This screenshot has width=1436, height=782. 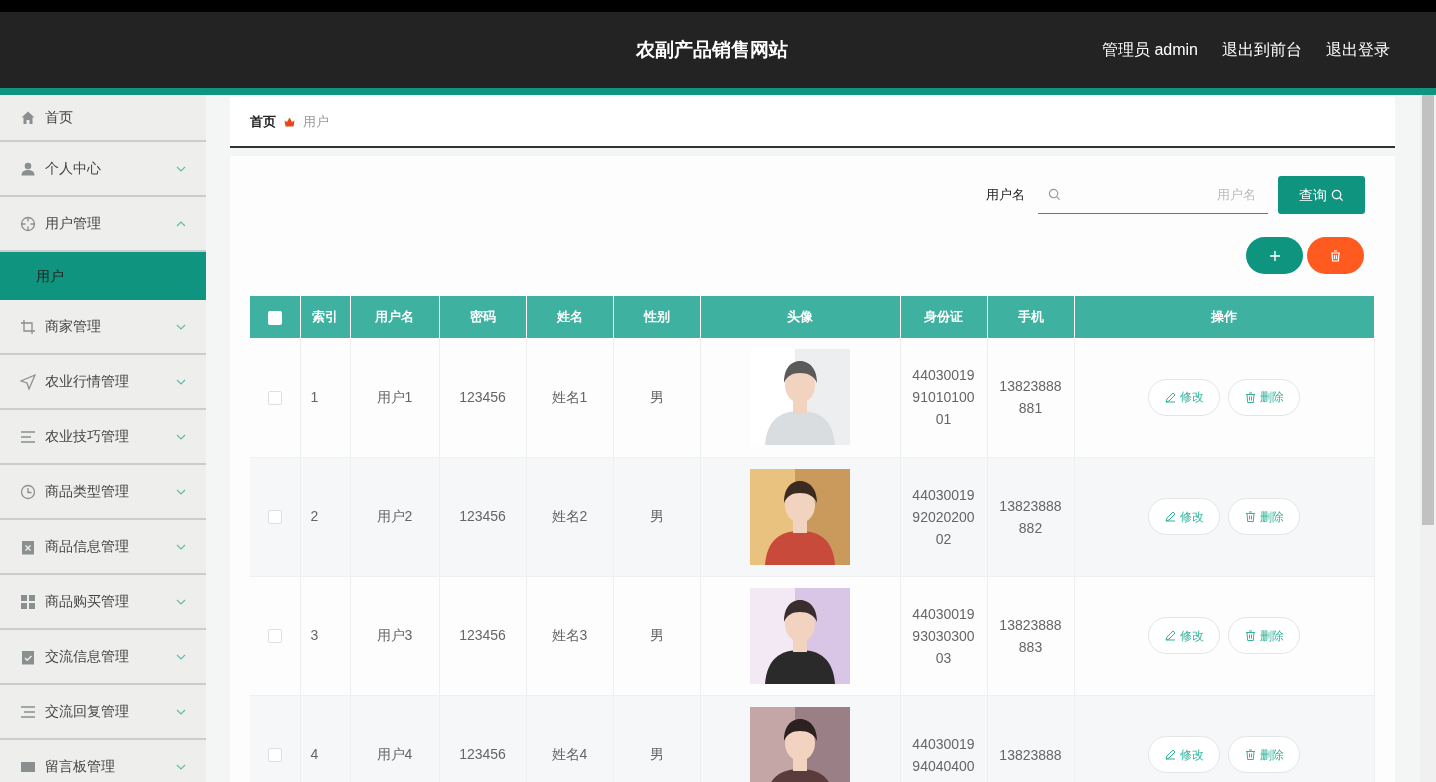 I want to click on crosshair-icon, so click(x=28, y=223).